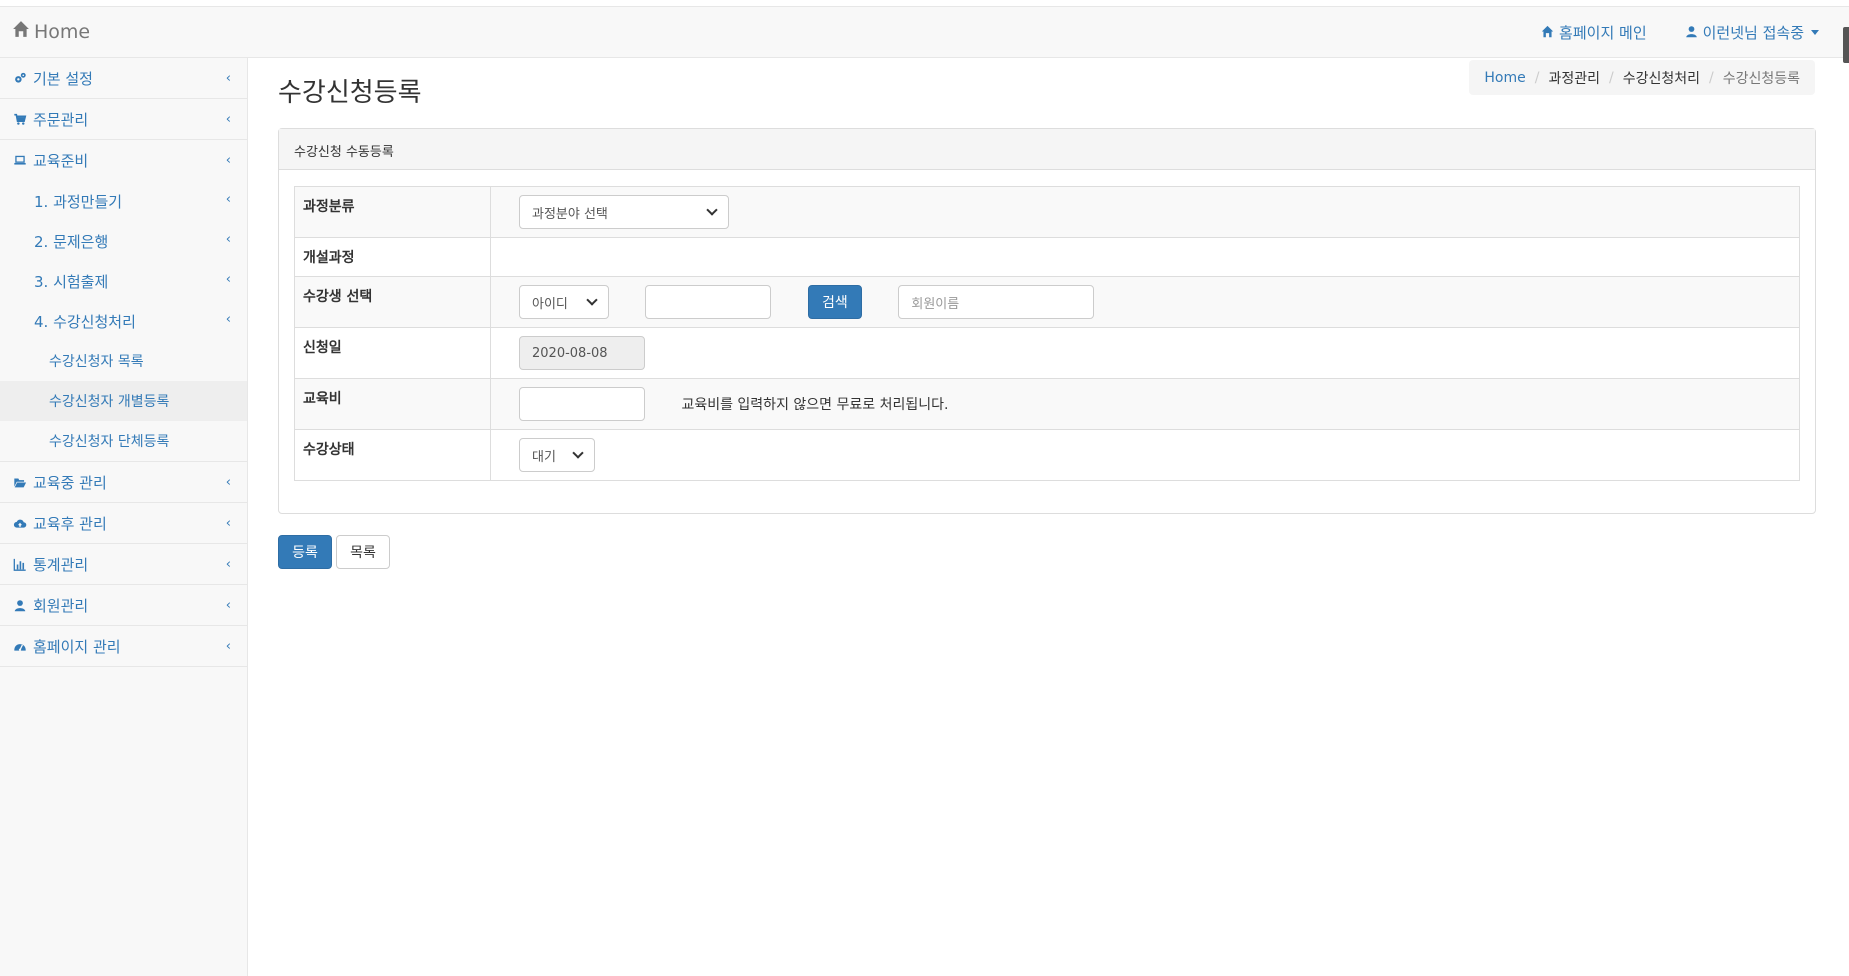 This screenshot has height=976, width=1849. Describe the element at coordinates (62, 31) in the screenshot. I see `brand-label: Home` at that location.